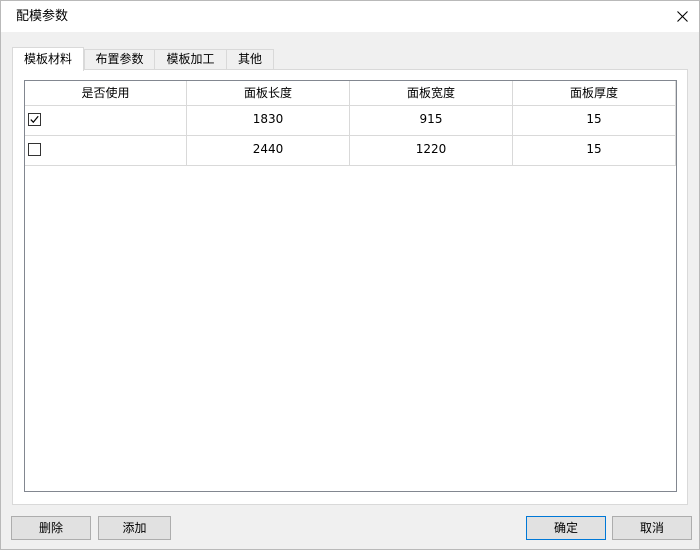 The height and width of the screenshot is (550, 700). What do you see at coordinates (431, 121) in the screenshot?
I see `cell-panel-width: 915` at bounding box center [431, 121].